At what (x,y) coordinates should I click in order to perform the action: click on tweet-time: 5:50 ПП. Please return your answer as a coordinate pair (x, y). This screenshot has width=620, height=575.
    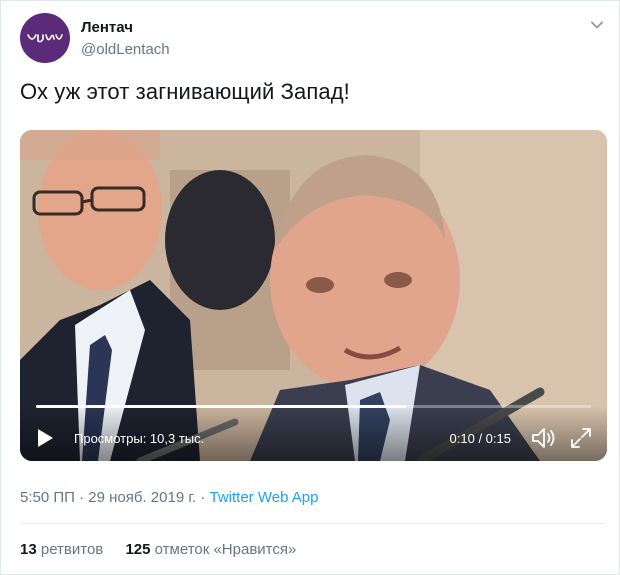
    Looking at the image, I should click on (47, 497).